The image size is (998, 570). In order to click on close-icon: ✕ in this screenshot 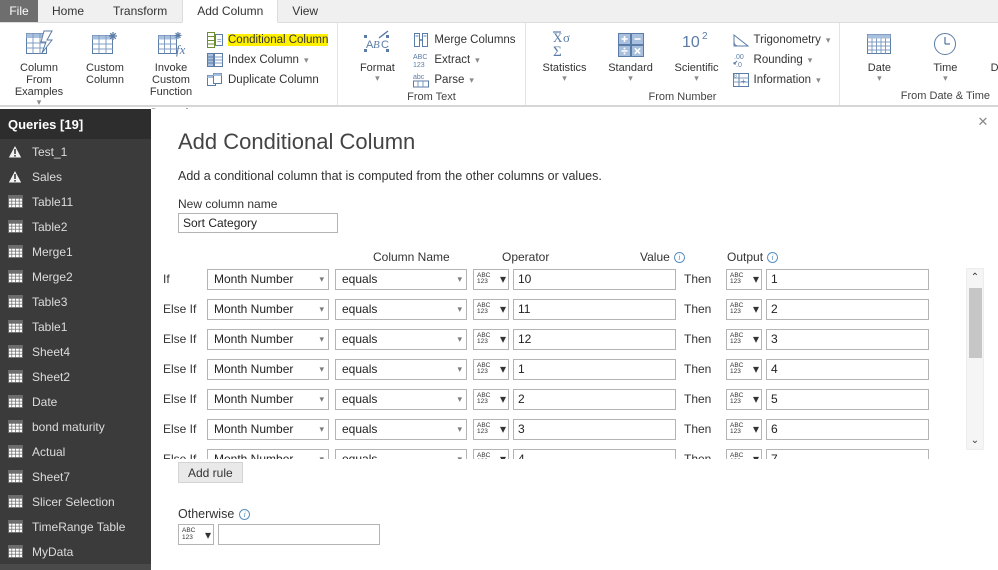, I will do `click(983, 122)`.